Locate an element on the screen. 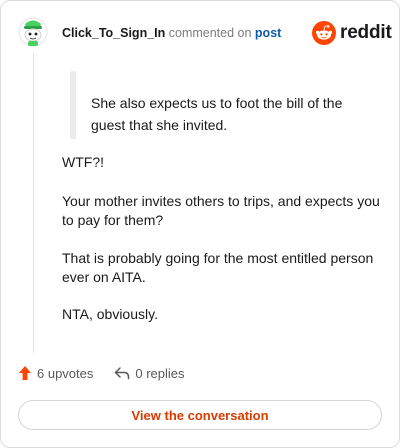 The width and height of the screenshot is (400, 448). reply-label: 0 replies is located at coordinates (160, 373).